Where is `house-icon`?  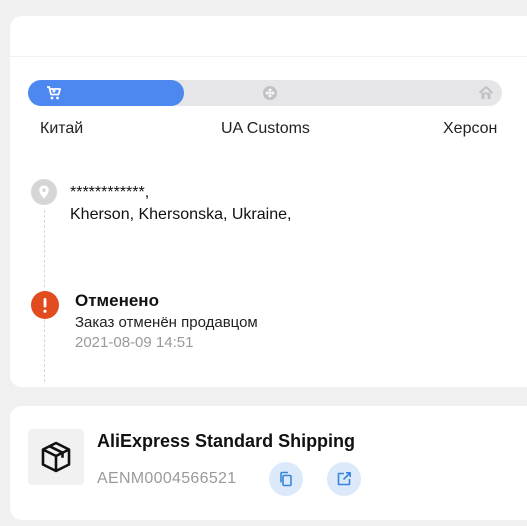
house-icon is located at coordinates (486, 93).